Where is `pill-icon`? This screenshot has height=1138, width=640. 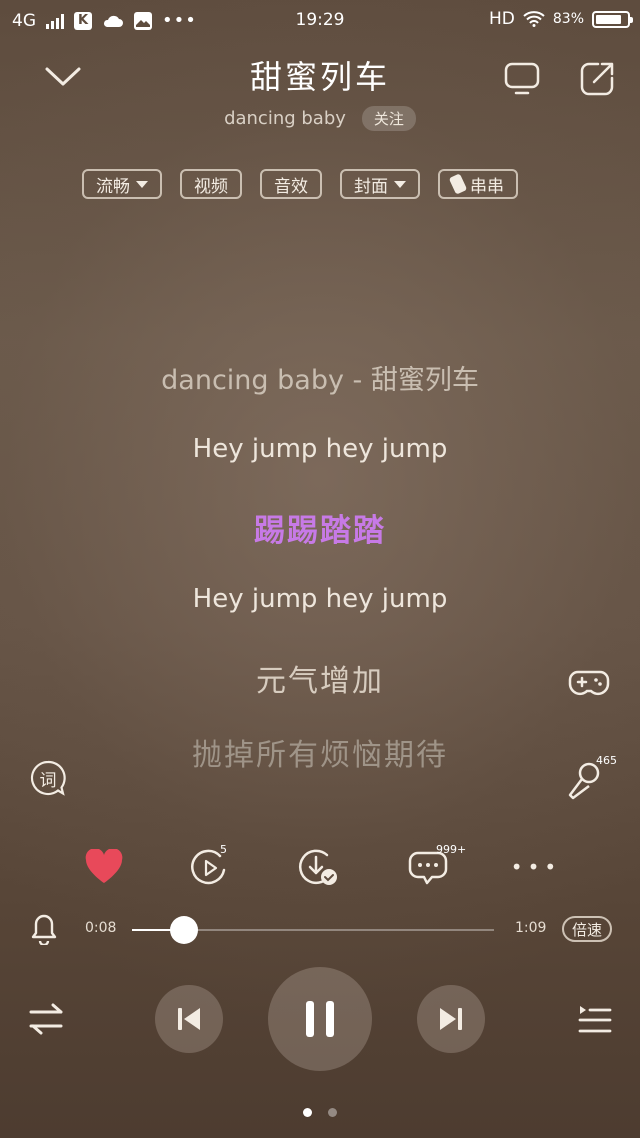 pill-icon is located at coordinates (458, 184).